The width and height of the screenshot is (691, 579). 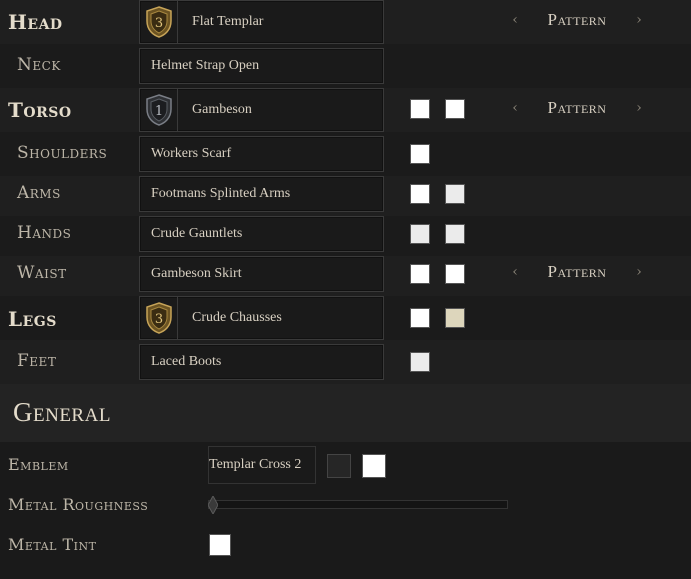 I want to click on head-pattern-label: Pattern, so click(x=577, y=19).